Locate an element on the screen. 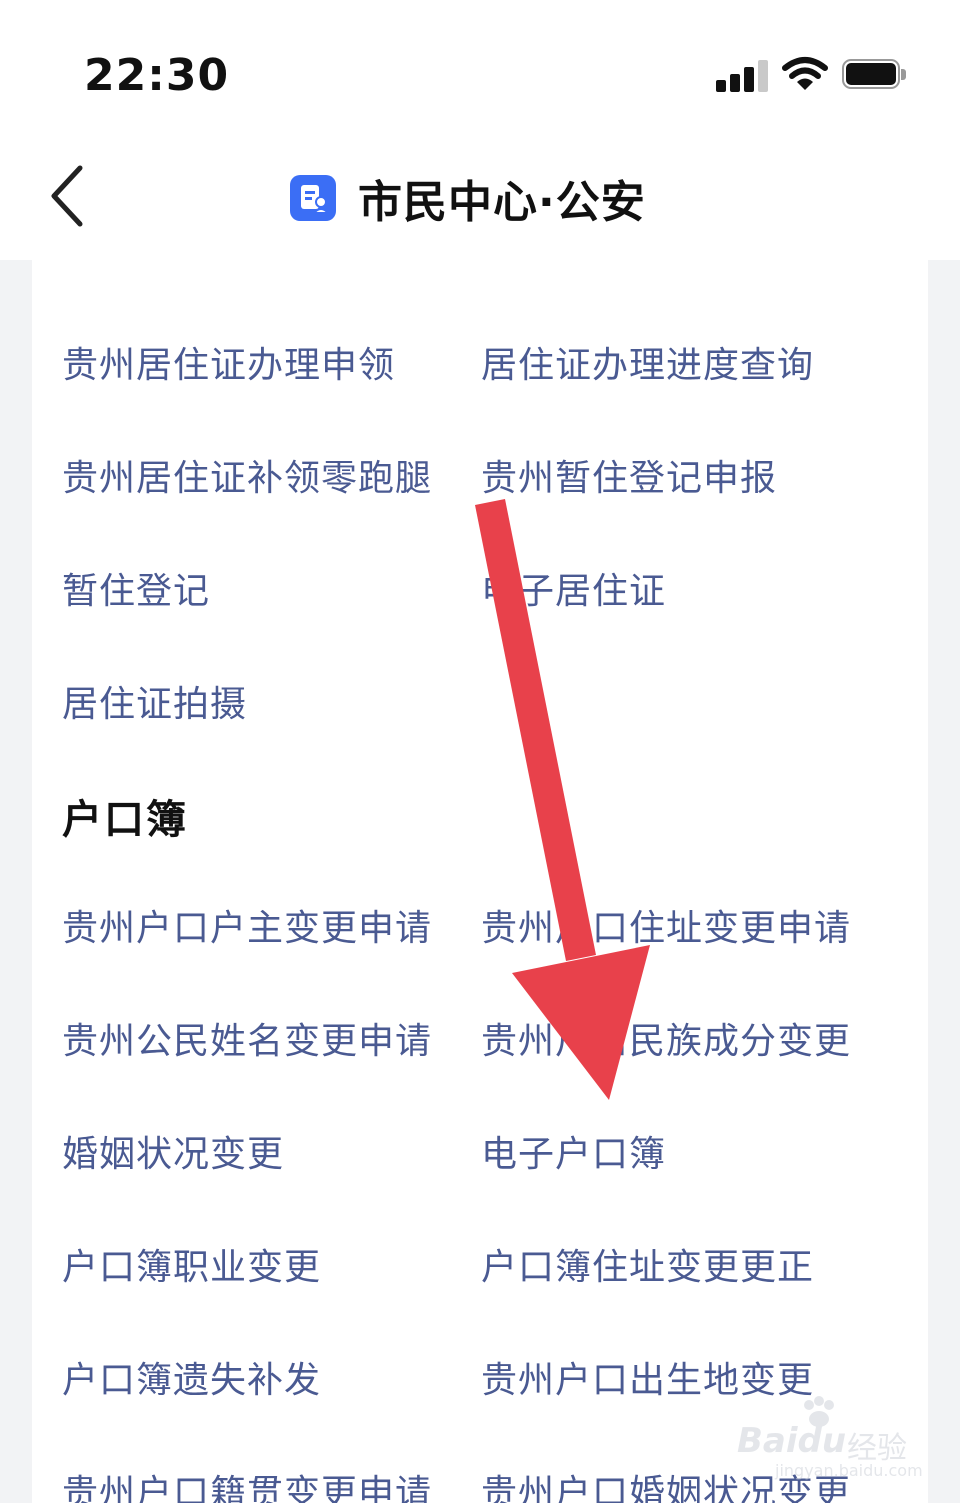  nav-title-group: 市民中心·公安 is located at coordinates (468, 198).